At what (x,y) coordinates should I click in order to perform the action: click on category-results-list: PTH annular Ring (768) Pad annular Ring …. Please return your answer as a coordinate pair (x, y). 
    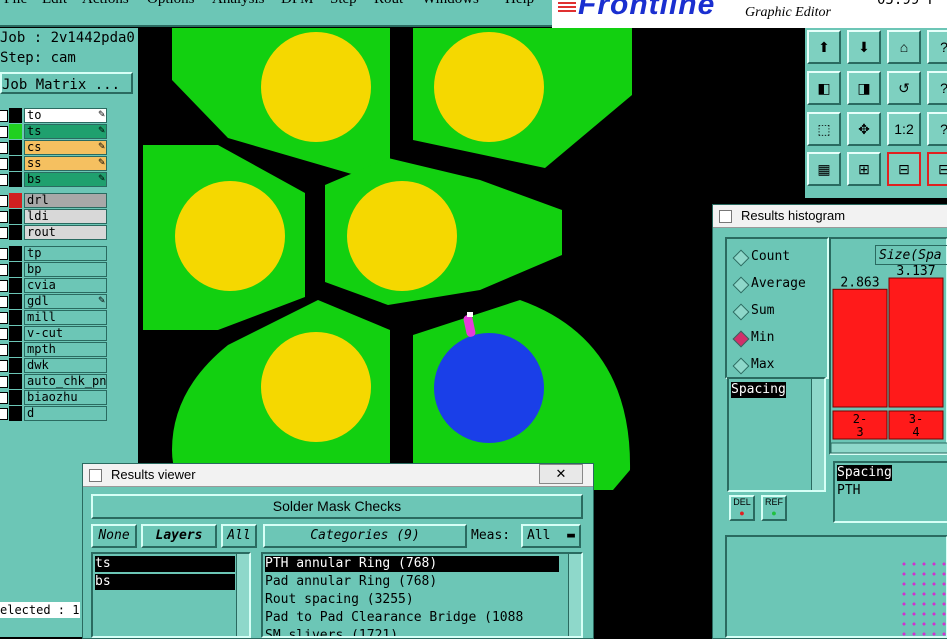
    Looking at the image, I should click on (422, 595).